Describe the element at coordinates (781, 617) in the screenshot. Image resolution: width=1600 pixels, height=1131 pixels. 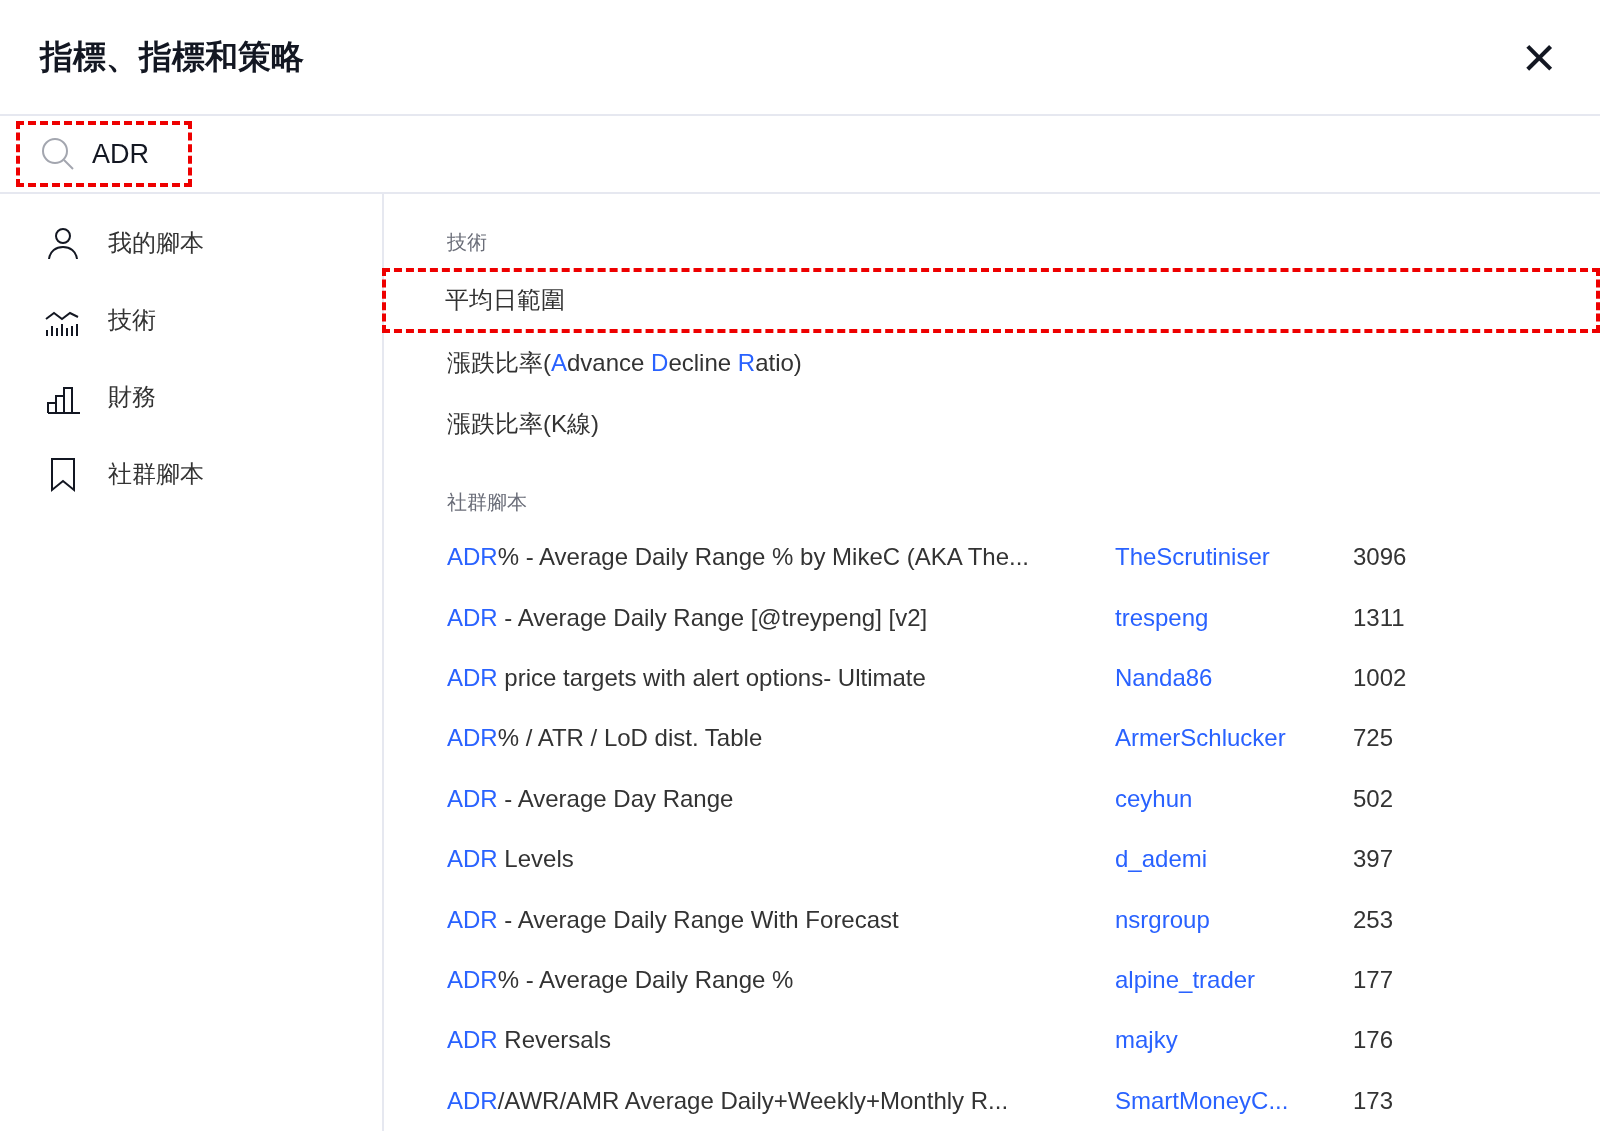
I see `script-name: ADR - Average Daily Range [@treypeng] [v2]` at that location.